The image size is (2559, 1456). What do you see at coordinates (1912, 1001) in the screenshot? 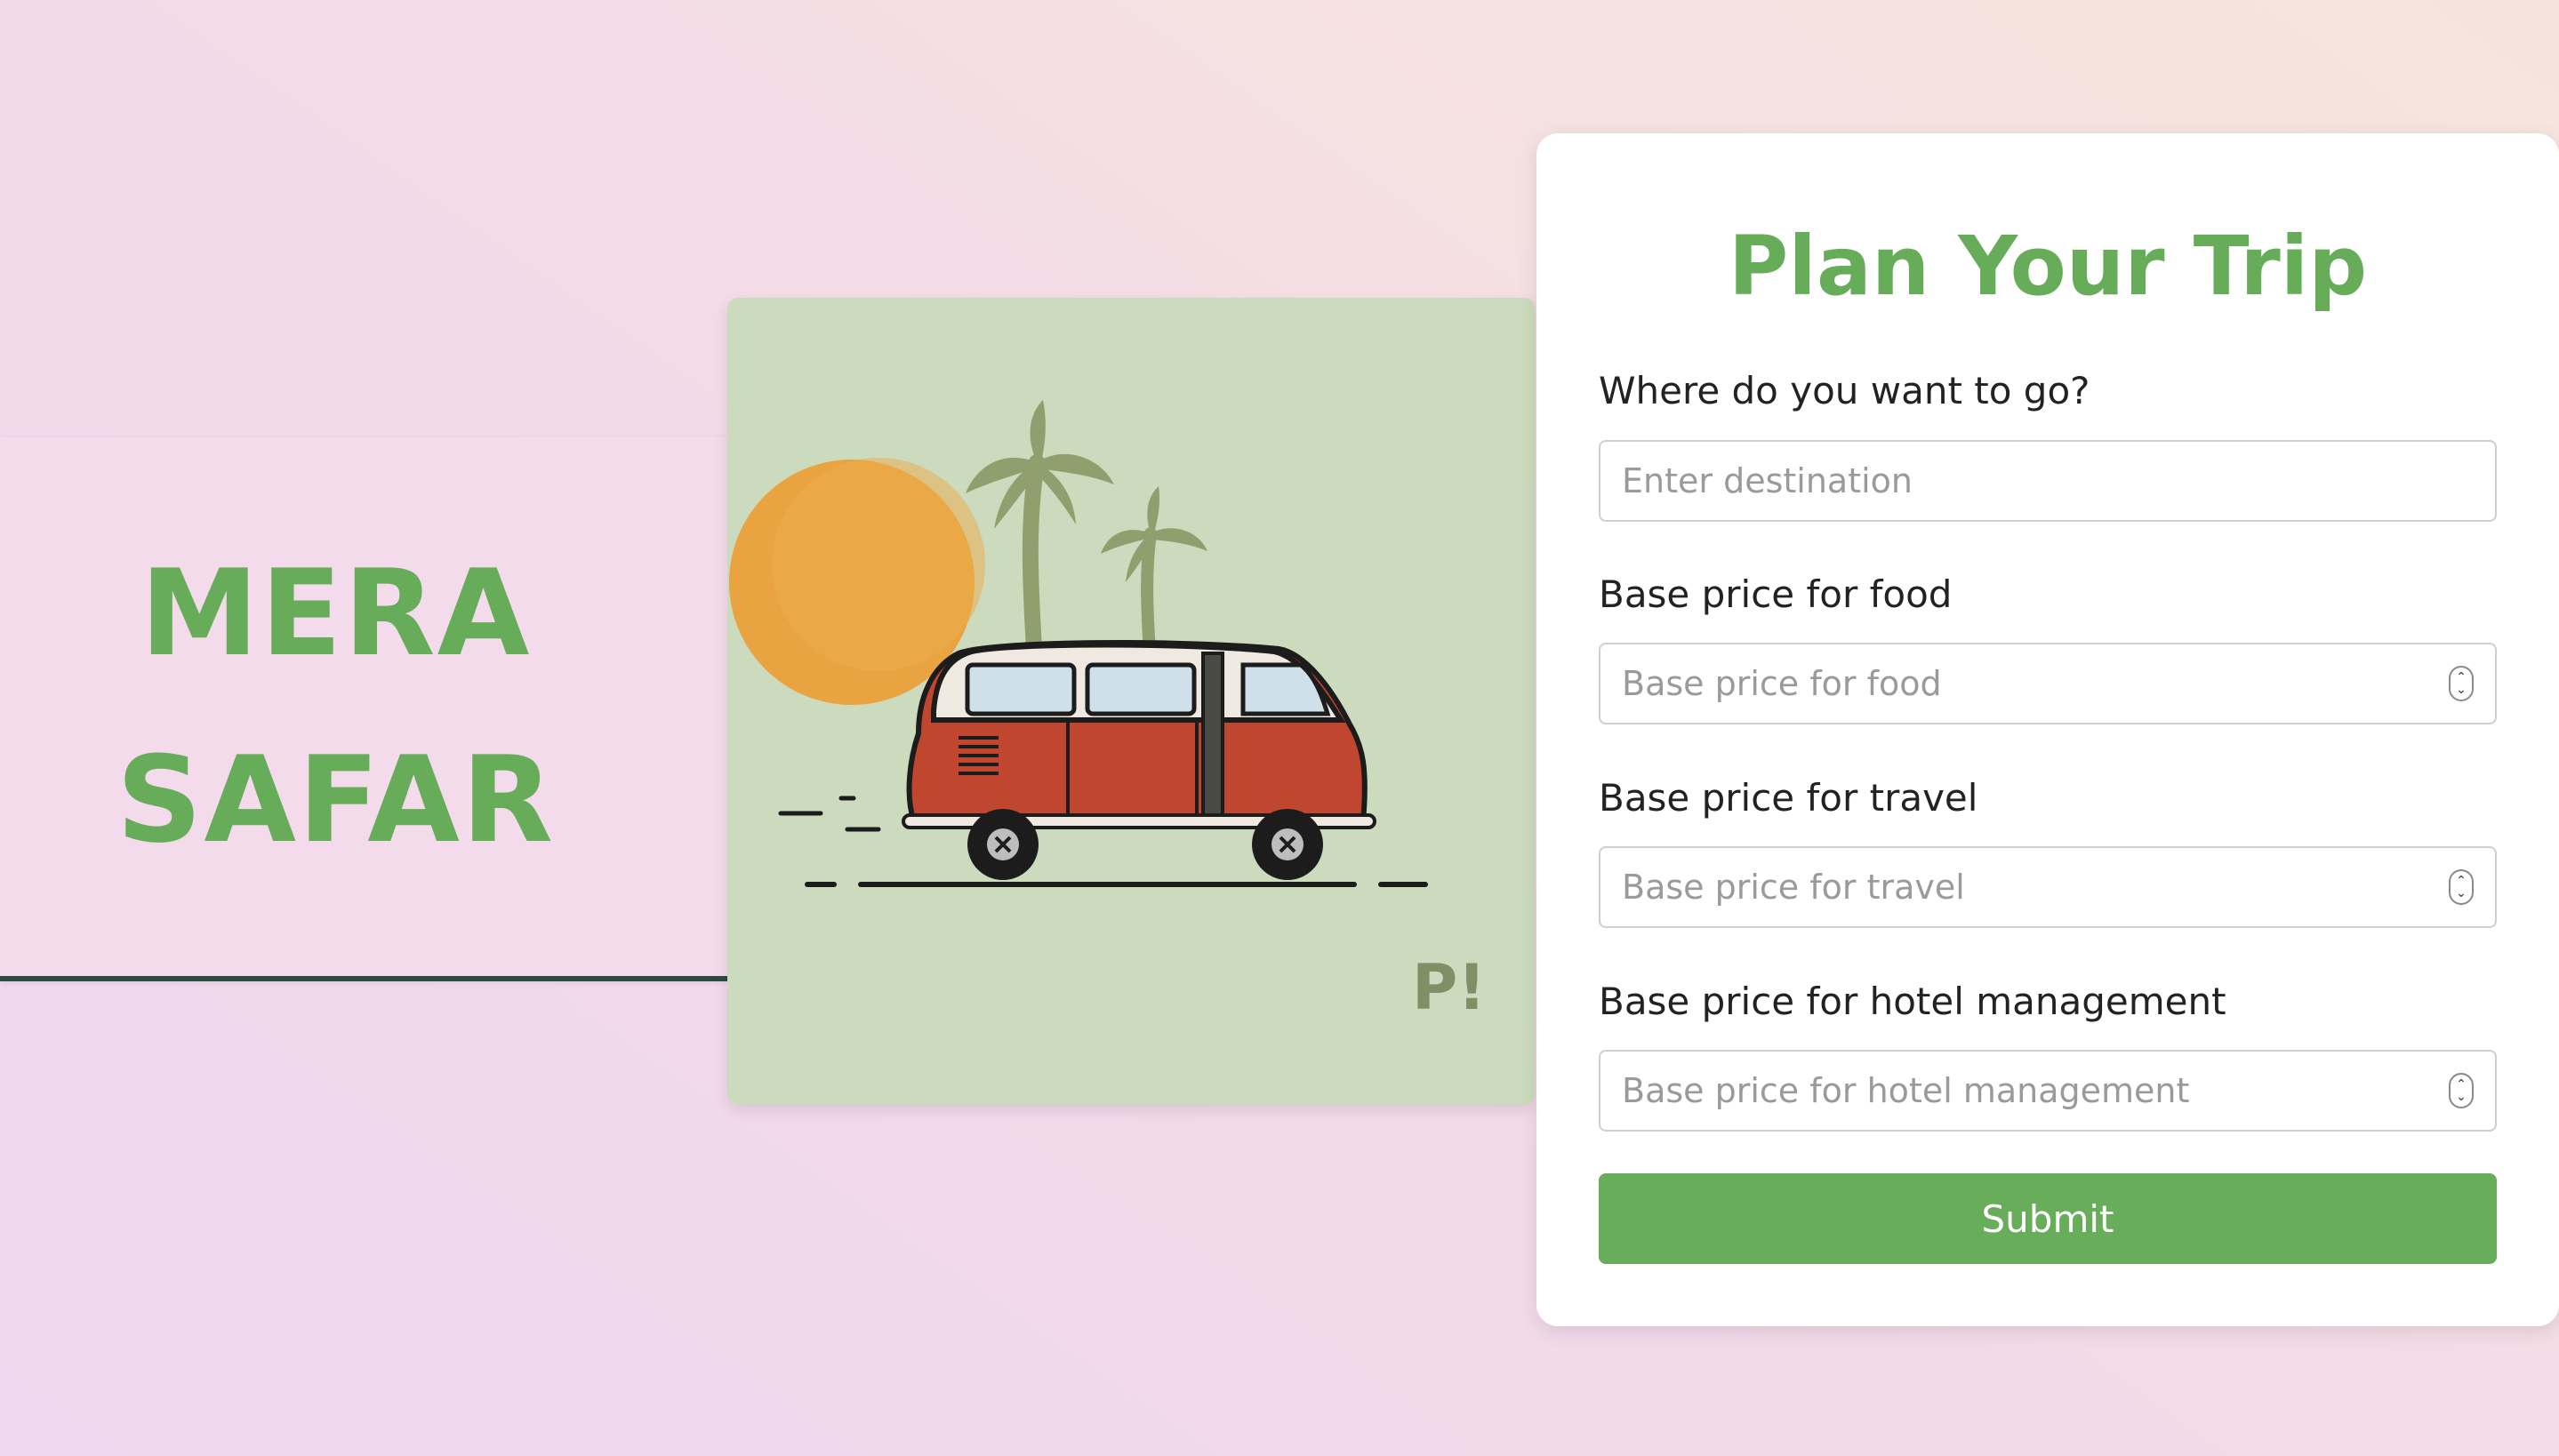
I see `hotel-price-label: Base price for hotel management` at bounding box center [1912, 1001].